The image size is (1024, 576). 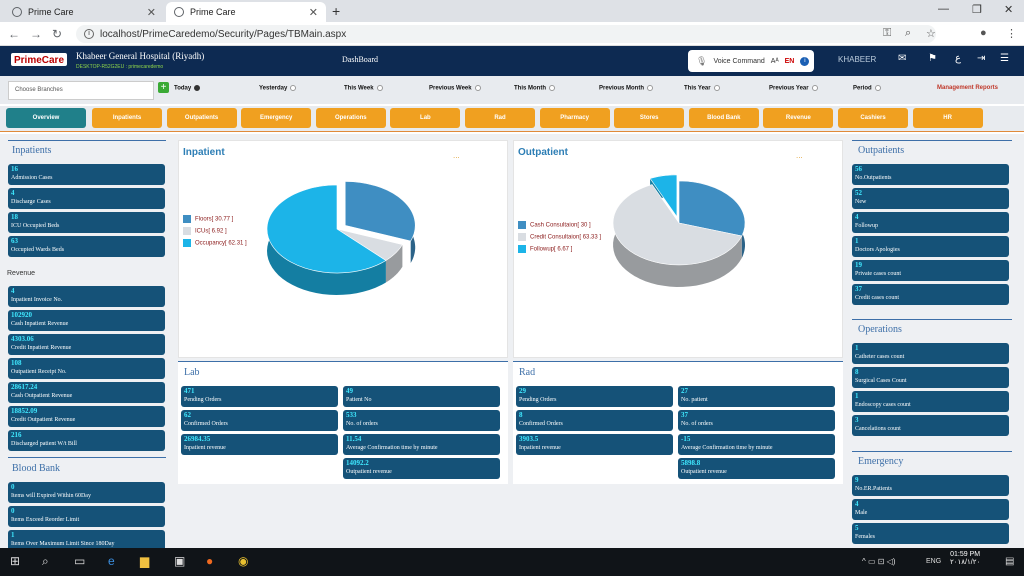 I want to click on tab-hr: HR, so click(x=947, y=118).